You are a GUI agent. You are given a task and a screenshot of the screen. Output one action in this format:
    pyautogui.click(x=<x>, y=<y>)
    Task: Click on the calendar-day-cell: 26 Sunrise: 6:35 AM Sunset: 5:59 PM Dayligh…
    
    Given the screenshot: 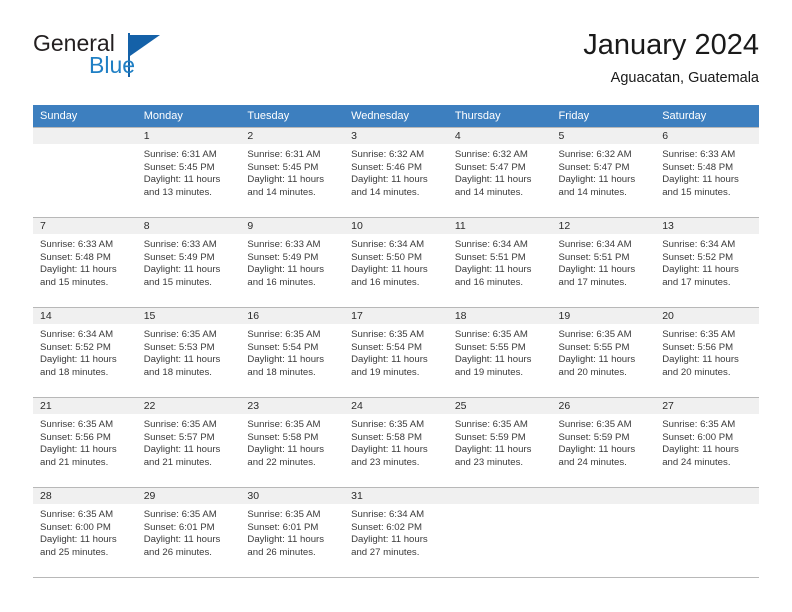 What is the action you would take?
    pyautogui.click(x=603, y=442)
    